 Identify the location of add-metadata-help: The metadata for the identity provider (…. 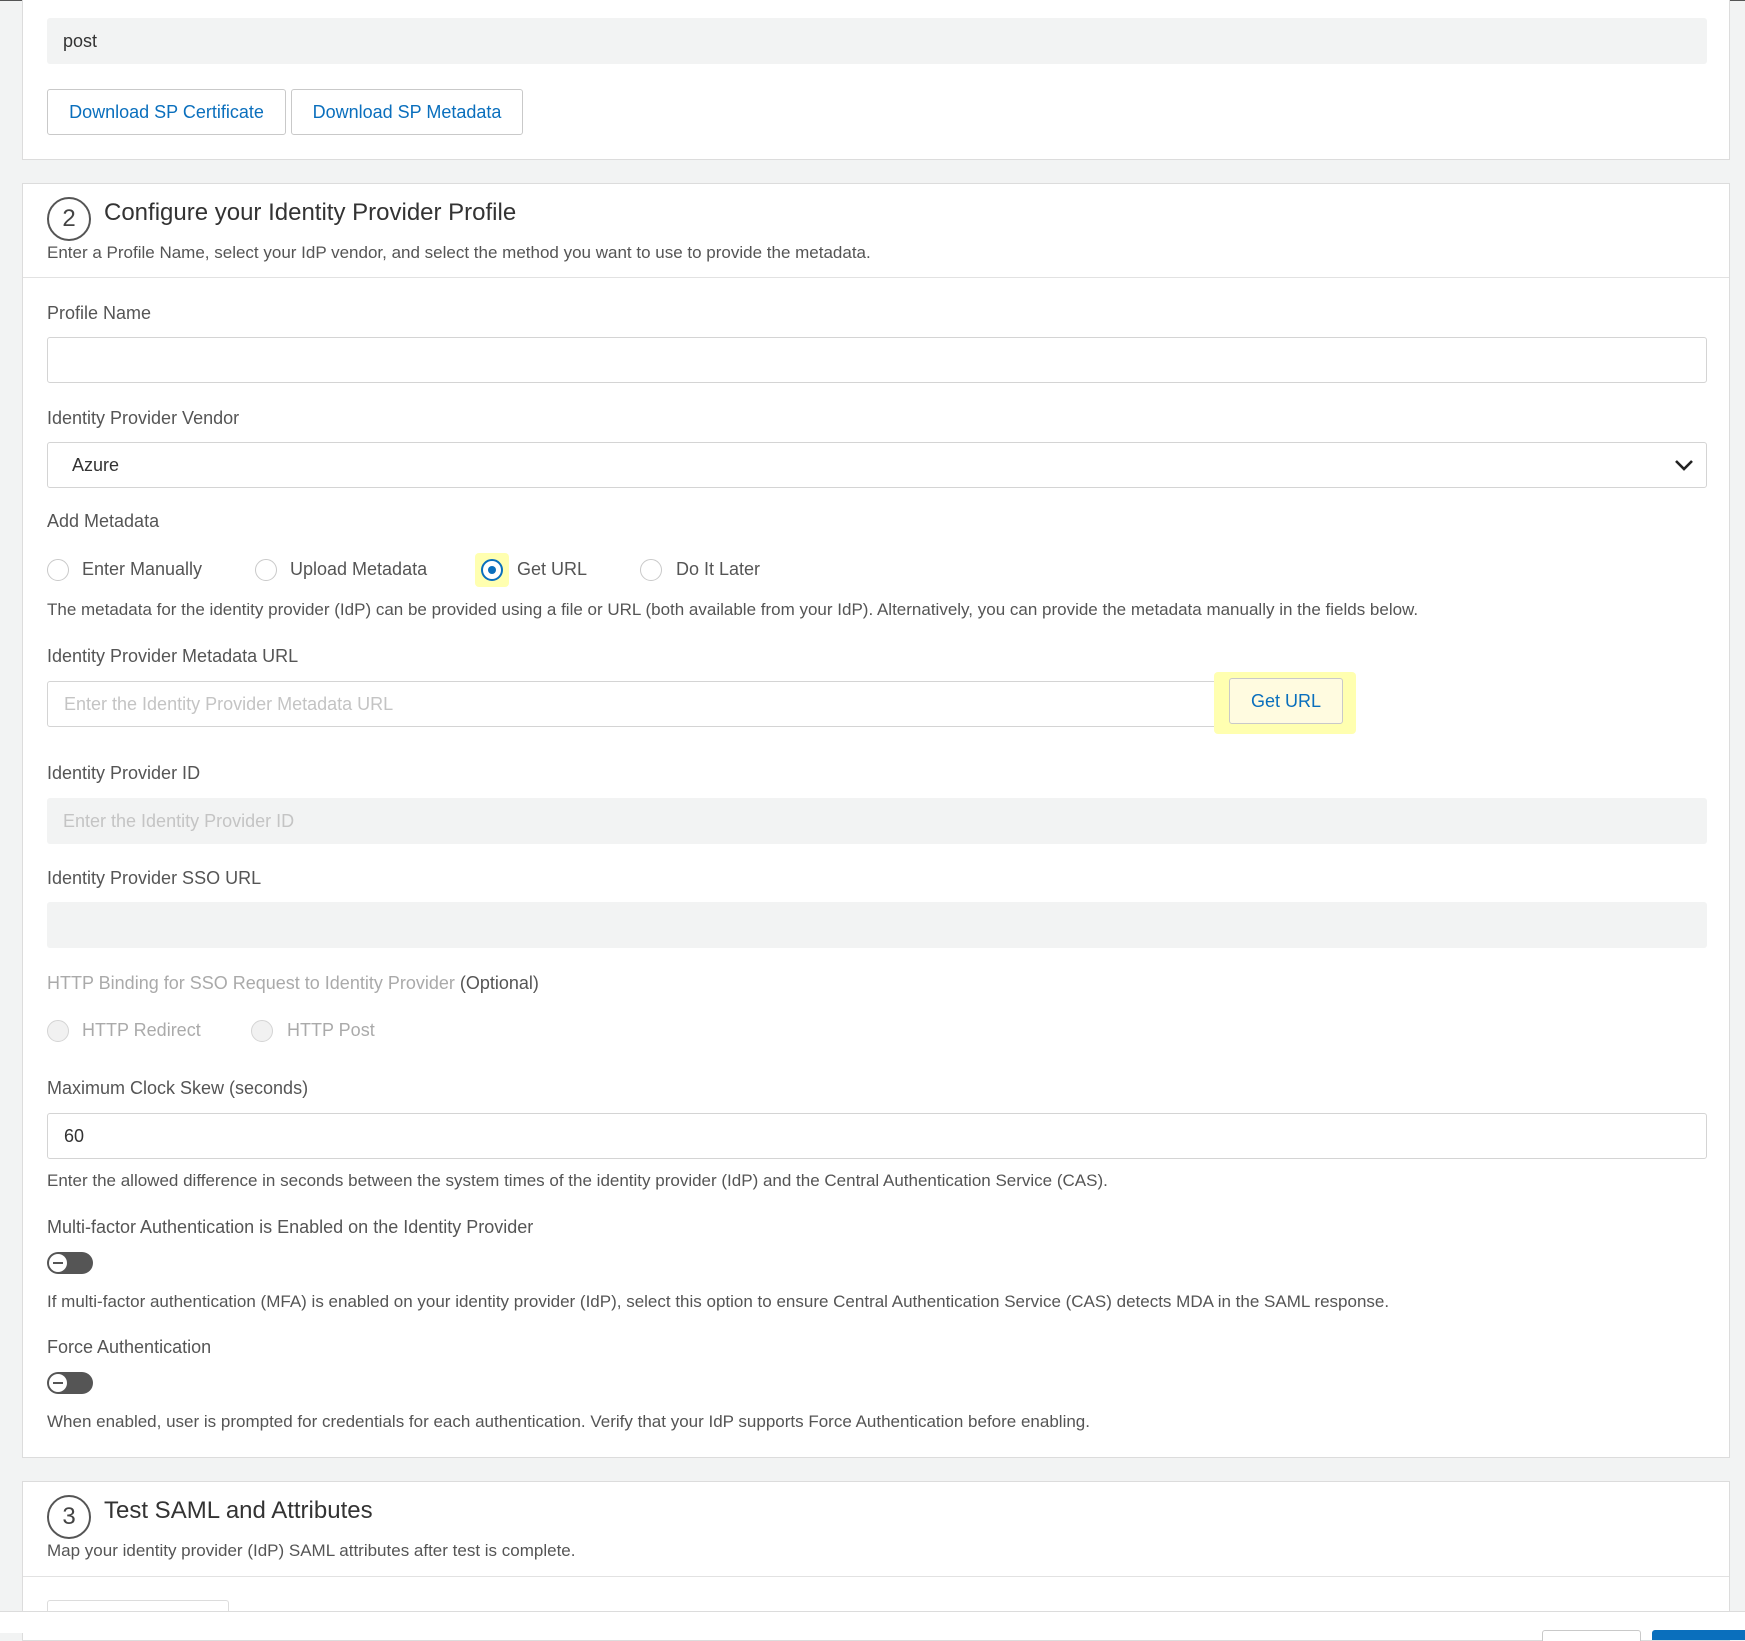
(733, 609).